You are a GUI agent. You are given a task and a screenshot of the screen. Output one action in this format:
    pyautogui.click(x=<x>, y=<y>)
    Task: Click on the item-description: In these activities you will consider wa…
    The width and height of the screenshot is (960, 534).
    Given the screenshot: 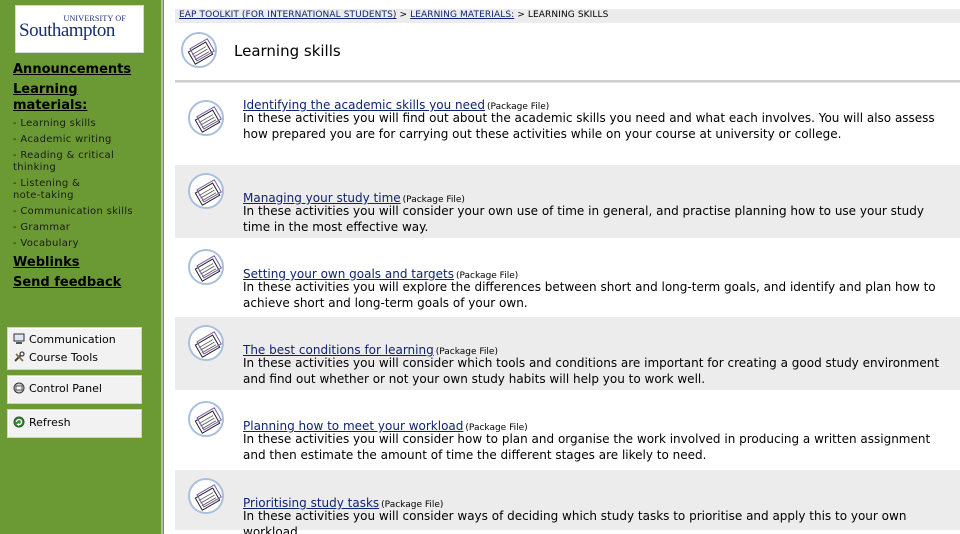 What is the action you would take?
    pyautogui.click(x=575, y=521)
    